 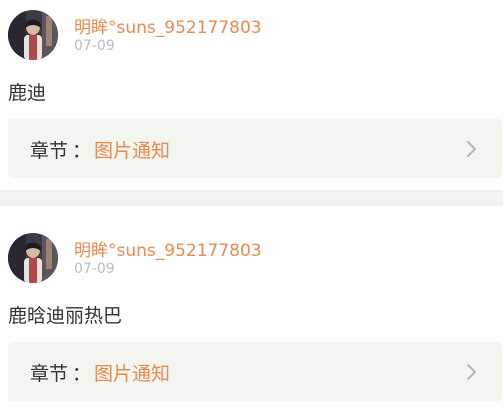 I want to click on section-divider, so click(x=251, y=198).